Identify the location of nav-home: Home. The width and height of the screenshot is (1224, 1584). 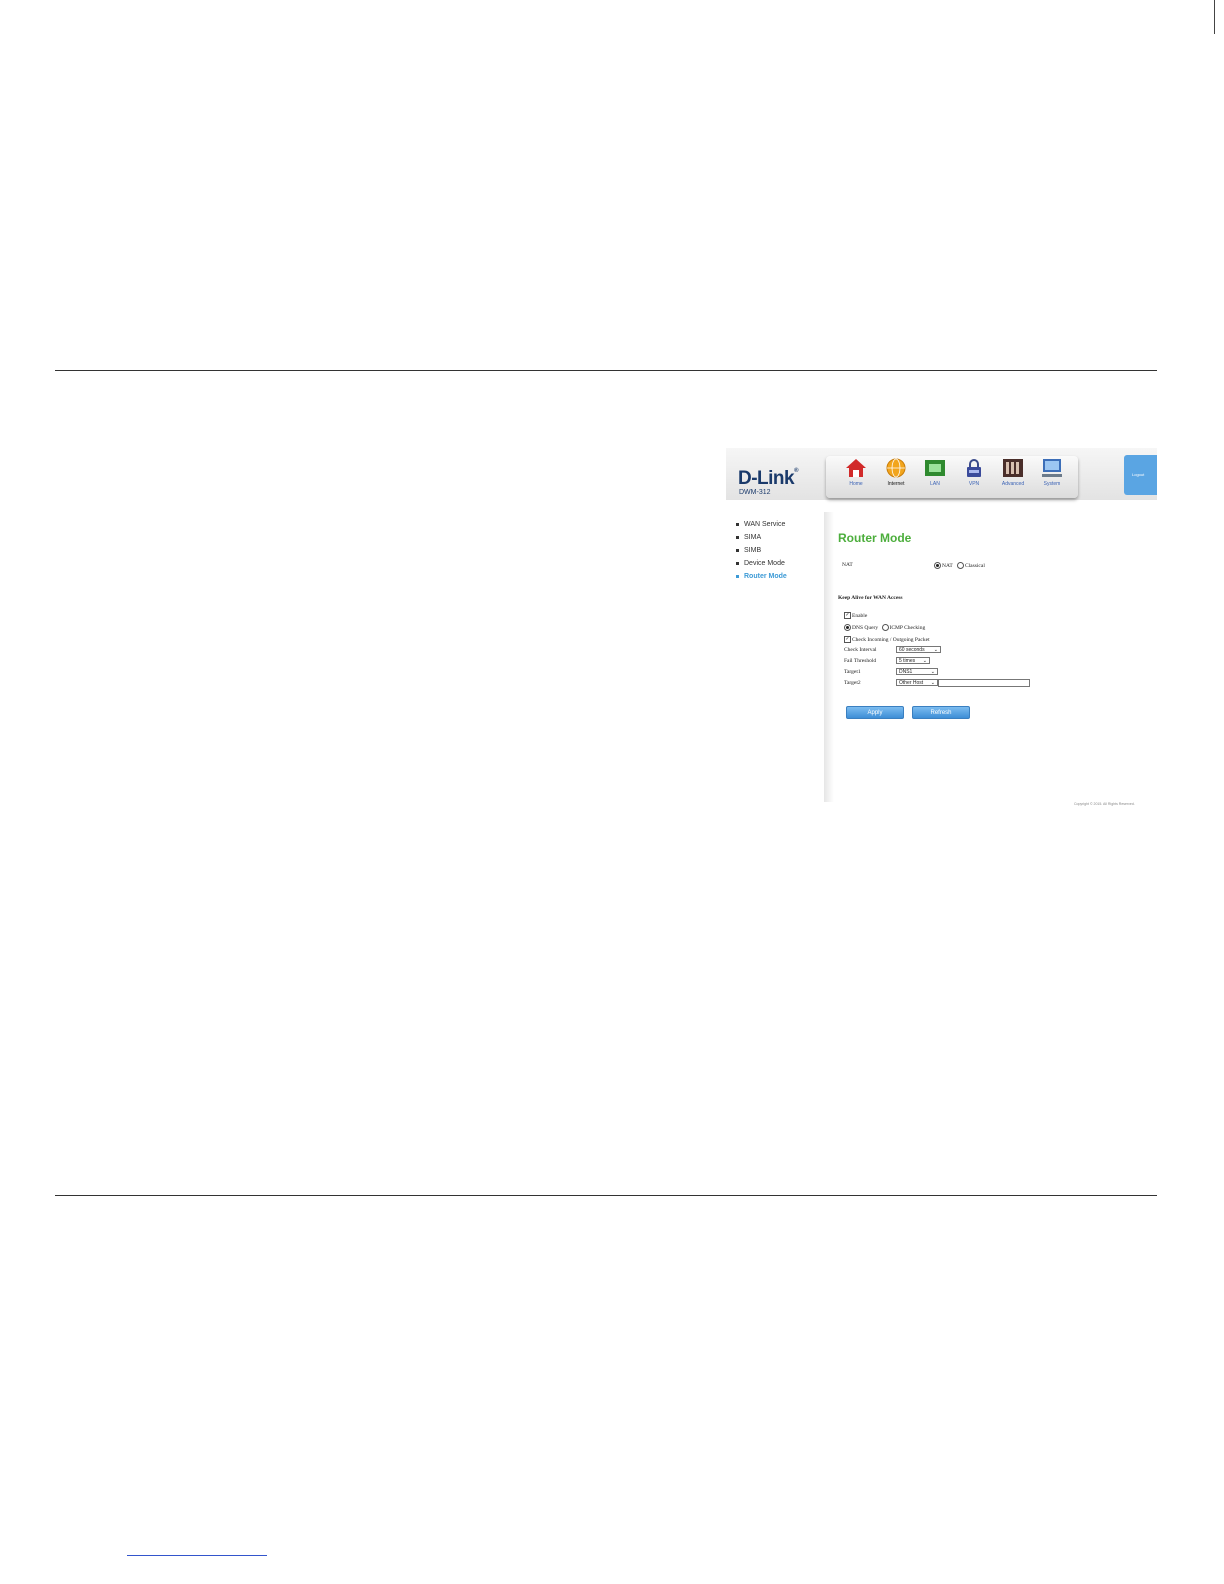
(856, 472).